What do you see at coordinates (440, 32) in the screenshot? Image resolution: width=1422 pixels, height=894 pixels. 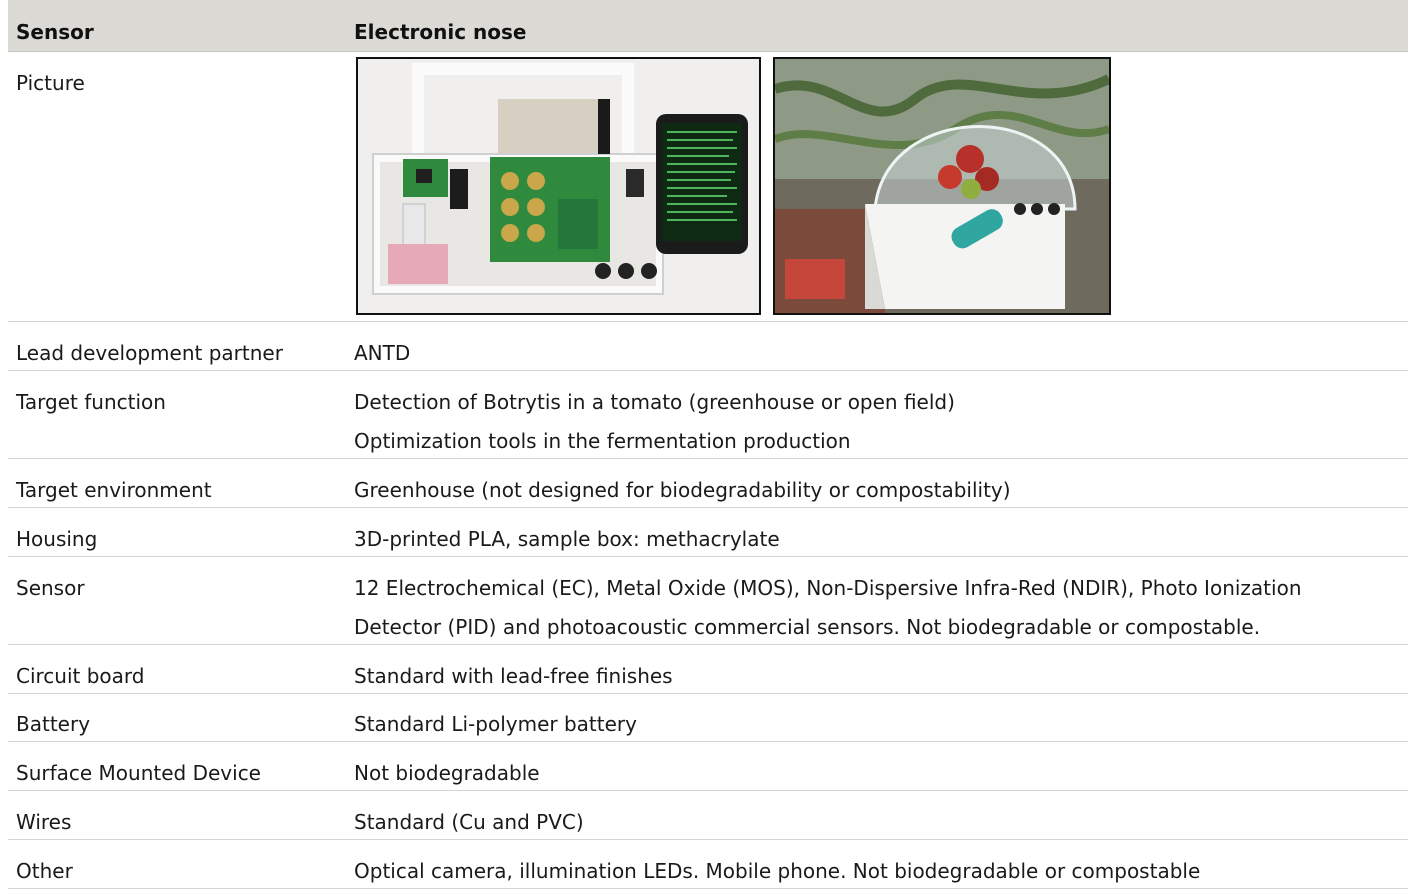 I see `header-electronic-nose: Electronic nose` at bounding box center [440, 32].